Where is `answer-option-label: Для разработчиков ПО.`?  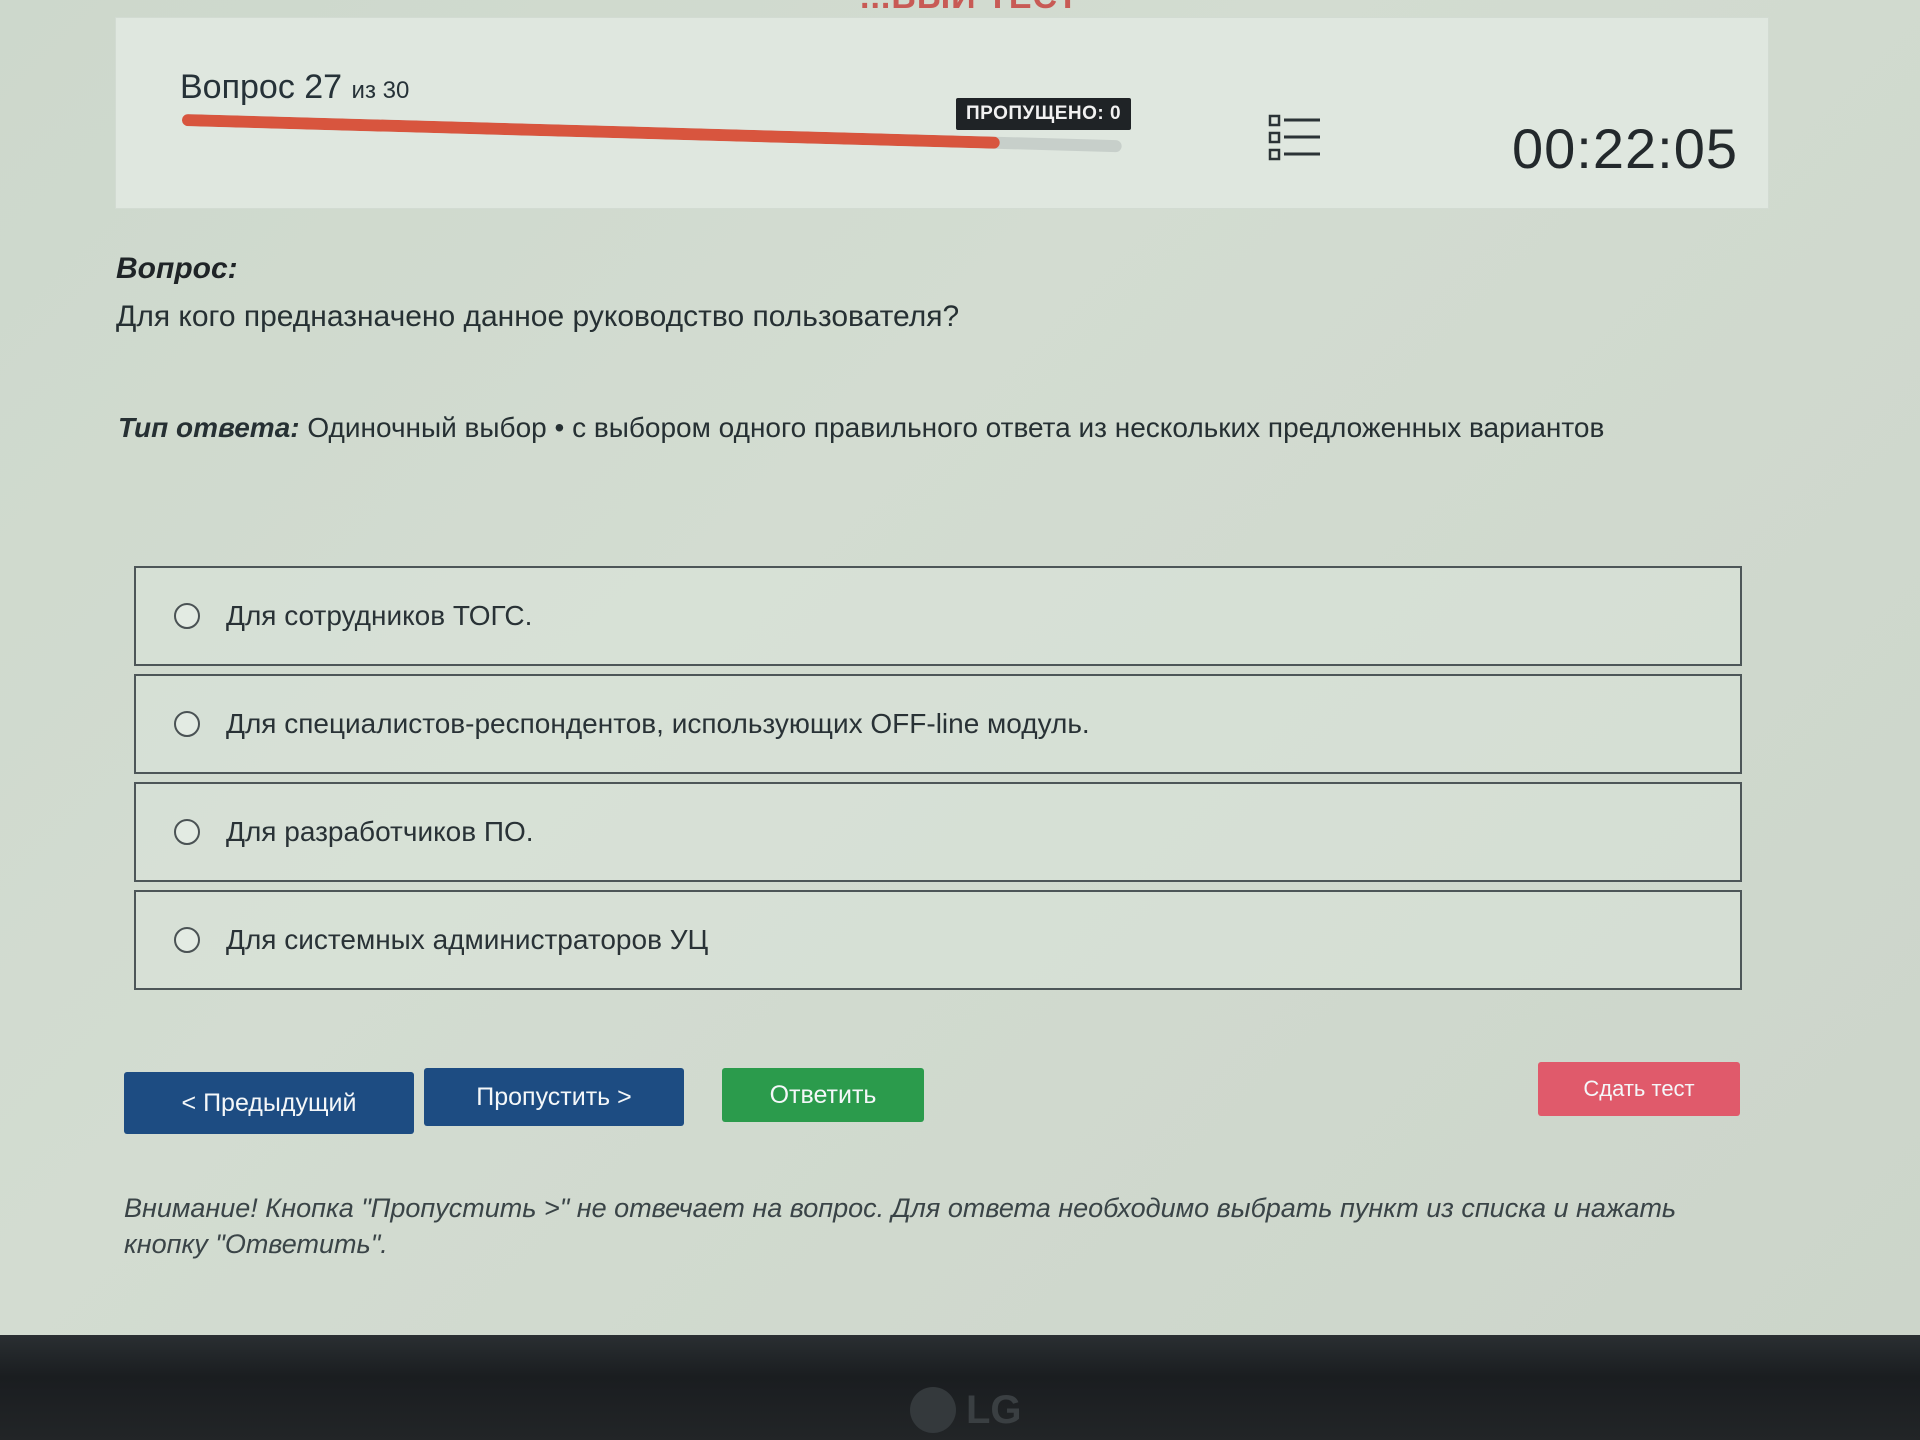
answer-option-label: Для разработчиков ПО. is located at coordinates (380, 831).